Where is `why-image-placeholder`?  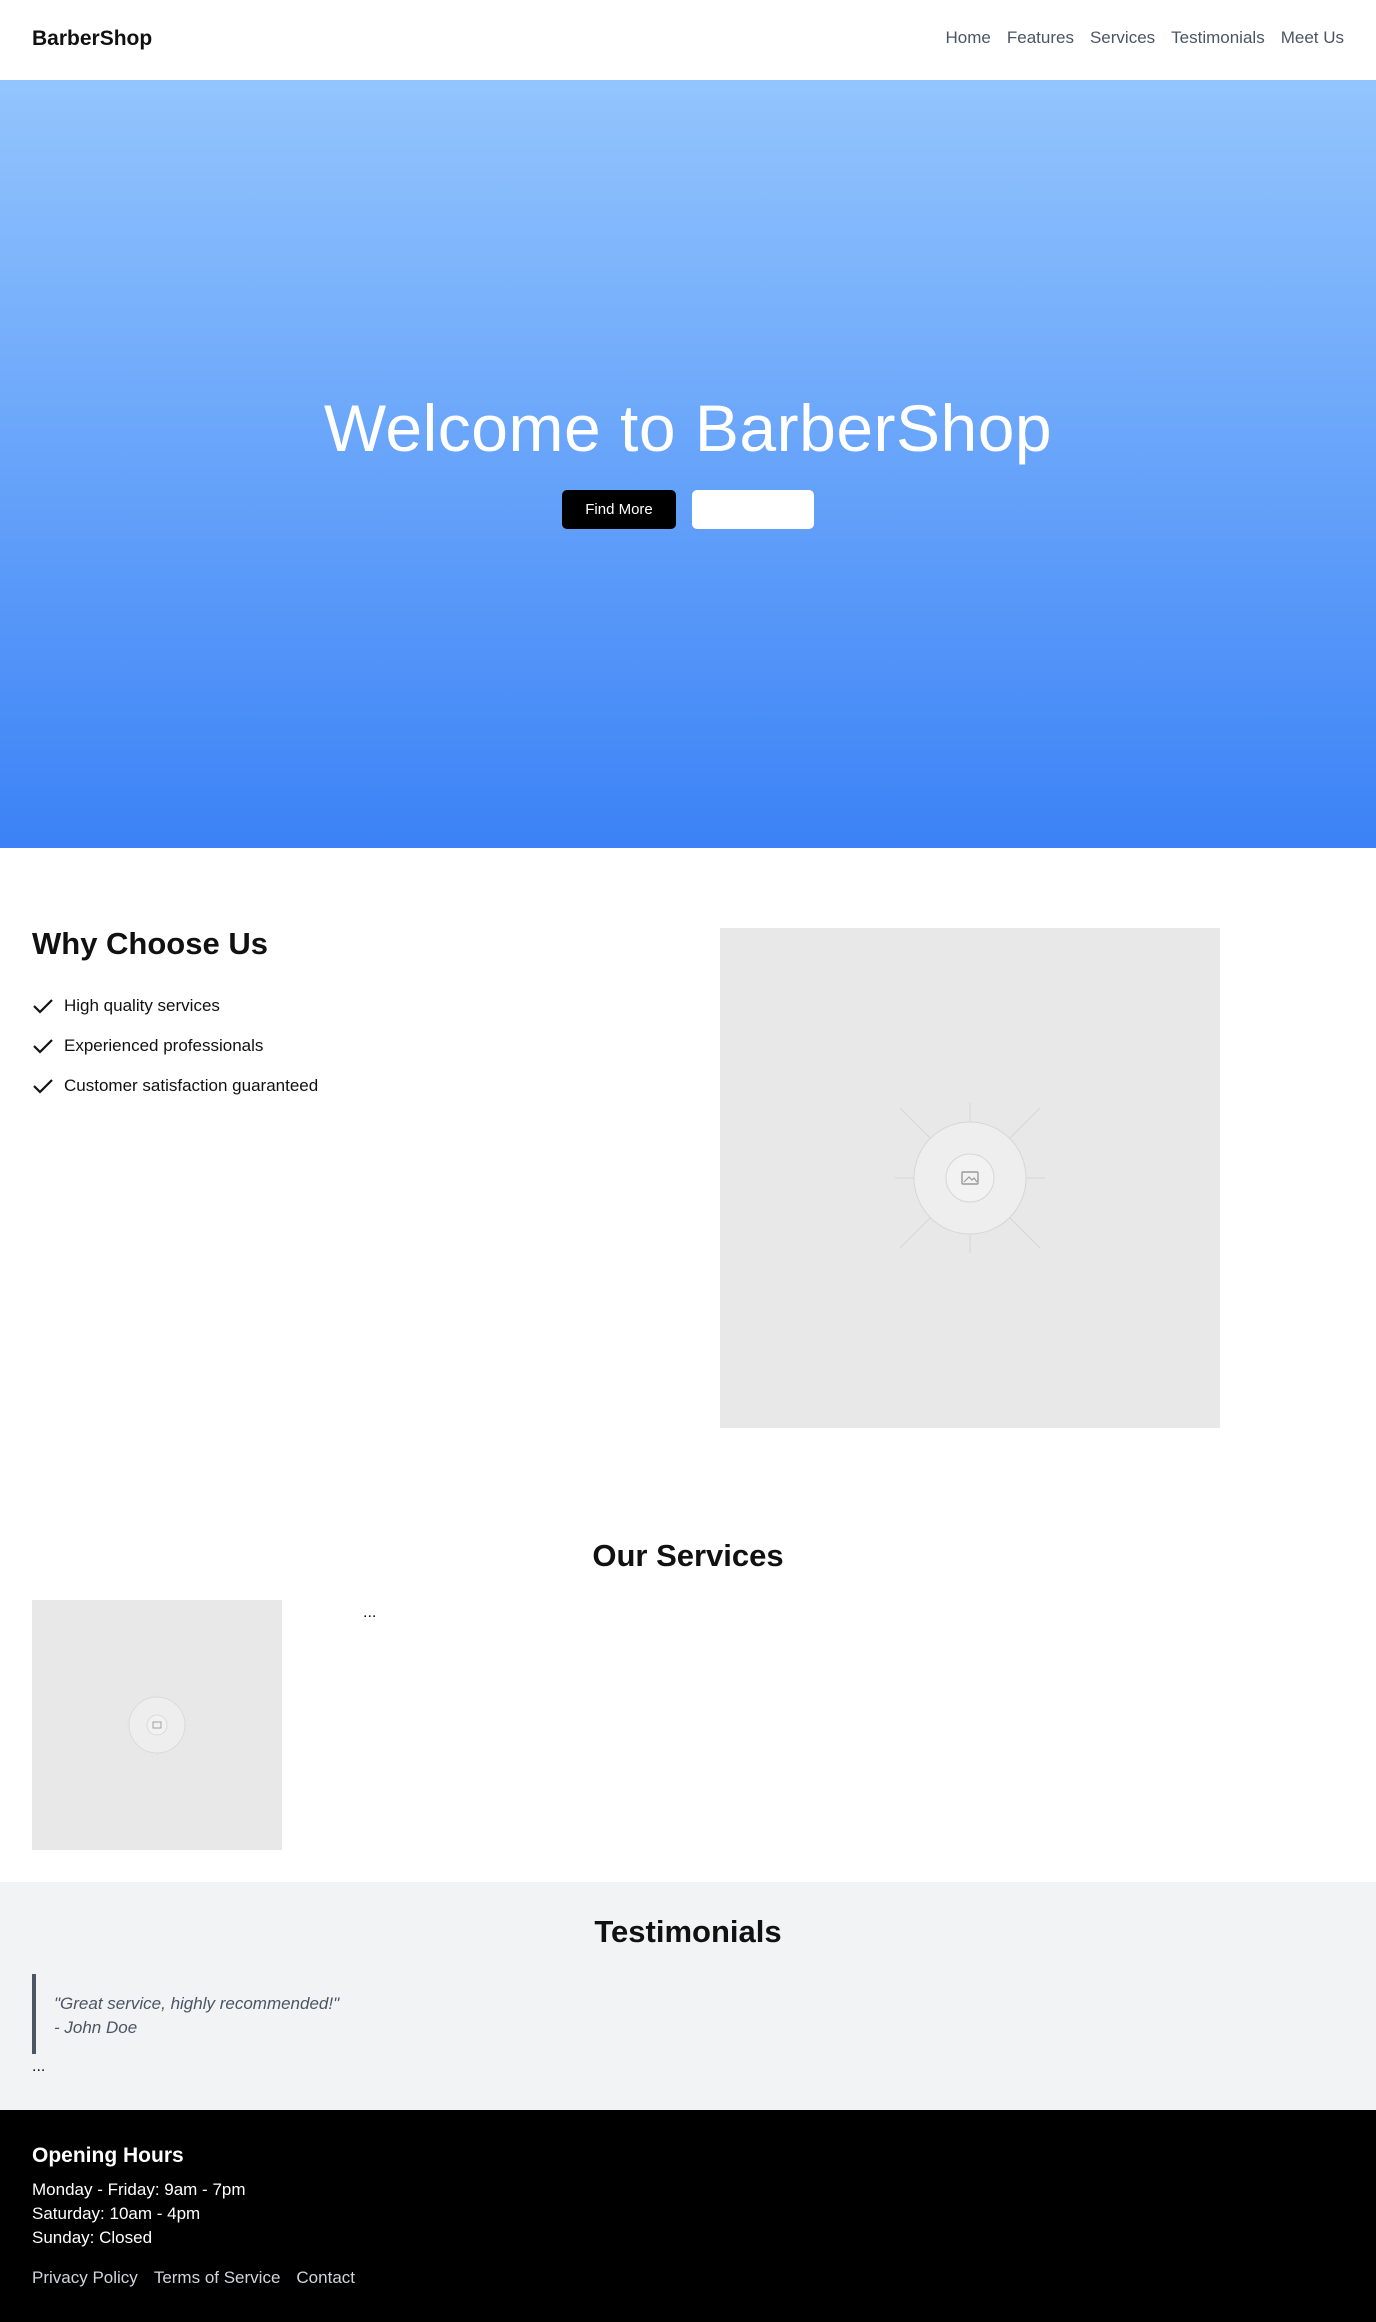
why-image-placeholder is located at coordinates (970, 1178).